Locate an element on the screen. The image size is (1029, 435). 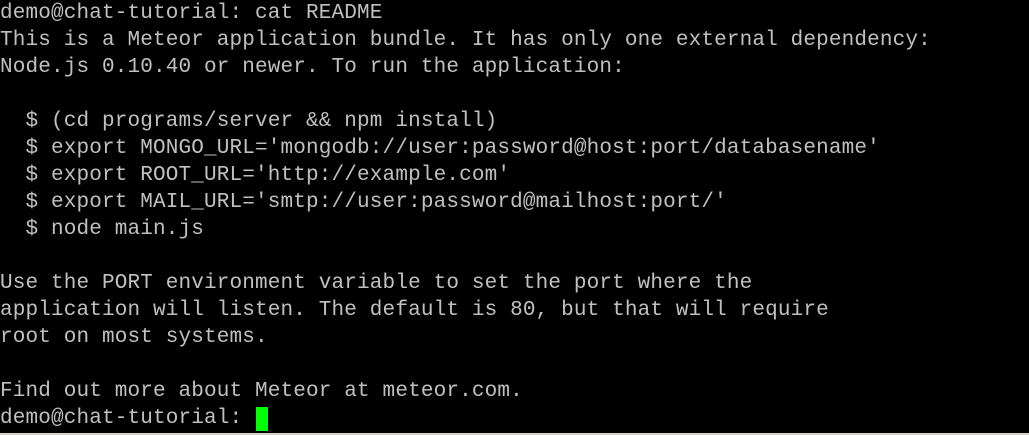
terminal-prompt-line: demo@chat-tutorial: is located at coordinates (134, 418).